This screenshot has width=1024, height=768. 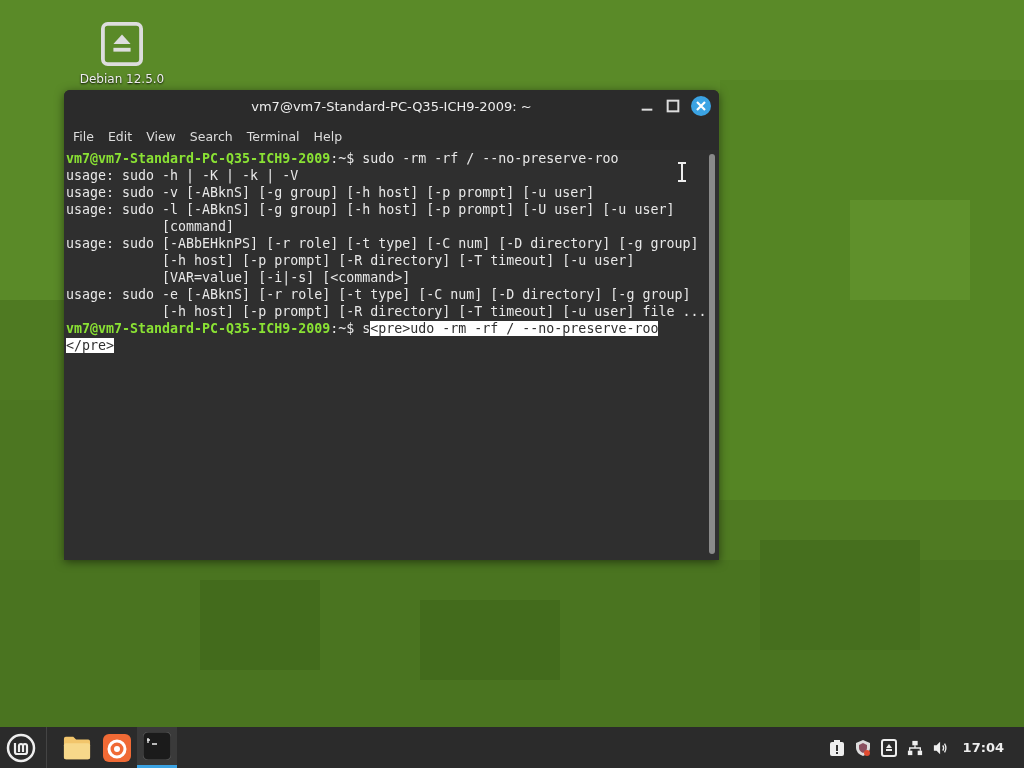 I want to click on output-line: [-h host] [-p prompt] [-R directory] [-T timeout] [-u user], so click(x=398, y=260).